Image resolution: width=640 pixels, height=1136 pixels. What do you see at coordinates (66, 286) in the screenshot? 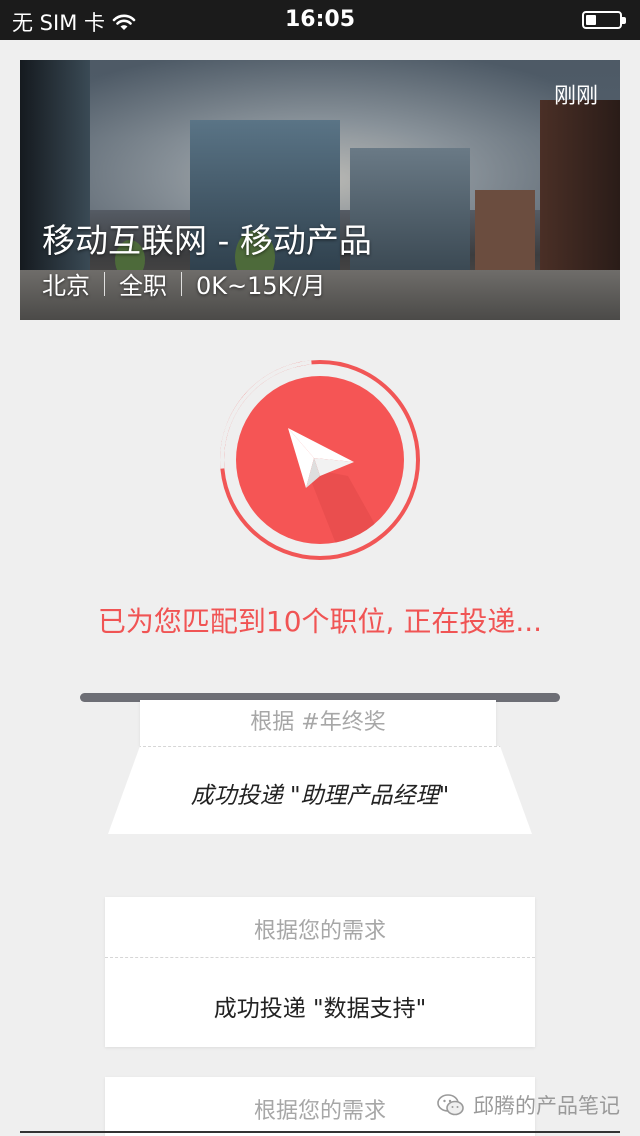
I see `job-city: 北京` at bounding box center [66, 286].